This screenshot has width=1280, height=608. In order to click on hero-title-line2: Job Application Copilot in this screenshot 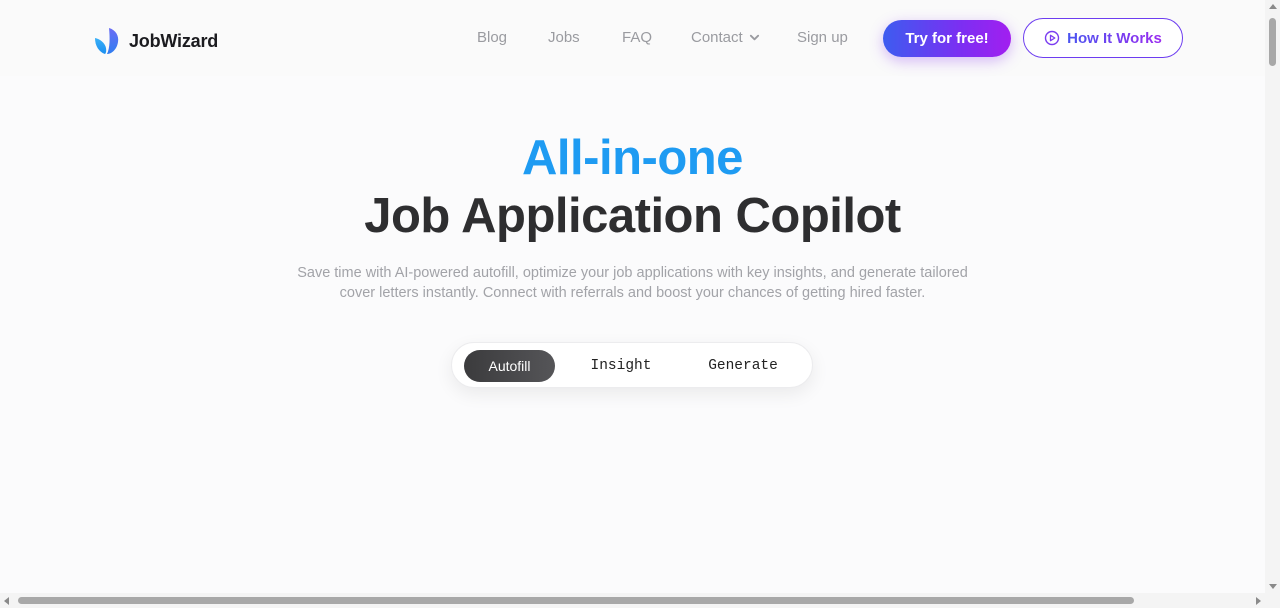, I will do `click(632, 216)`.